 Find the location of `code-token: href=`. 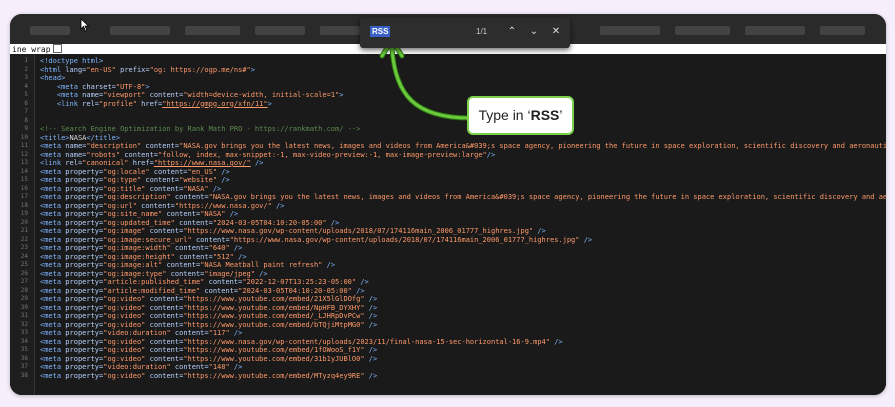

code-token: href= is located at coordinates (149, 103).